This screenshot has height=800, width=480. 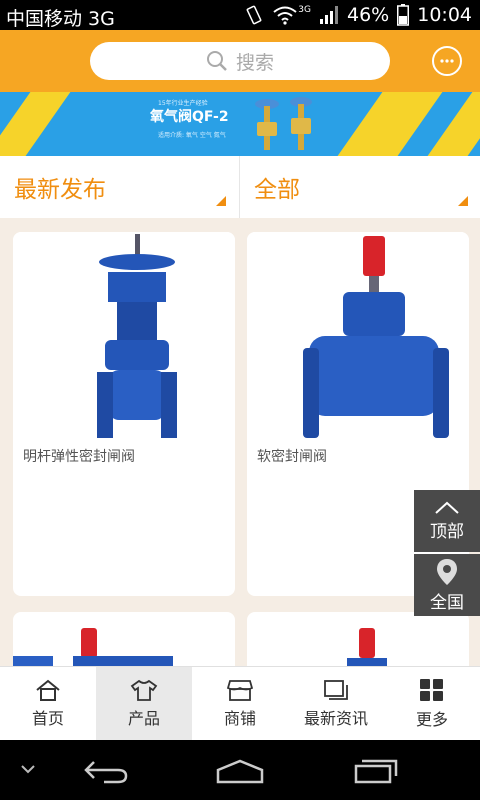 I want to click on product-name: 软密封闸阀, so click(x=292, y=457).